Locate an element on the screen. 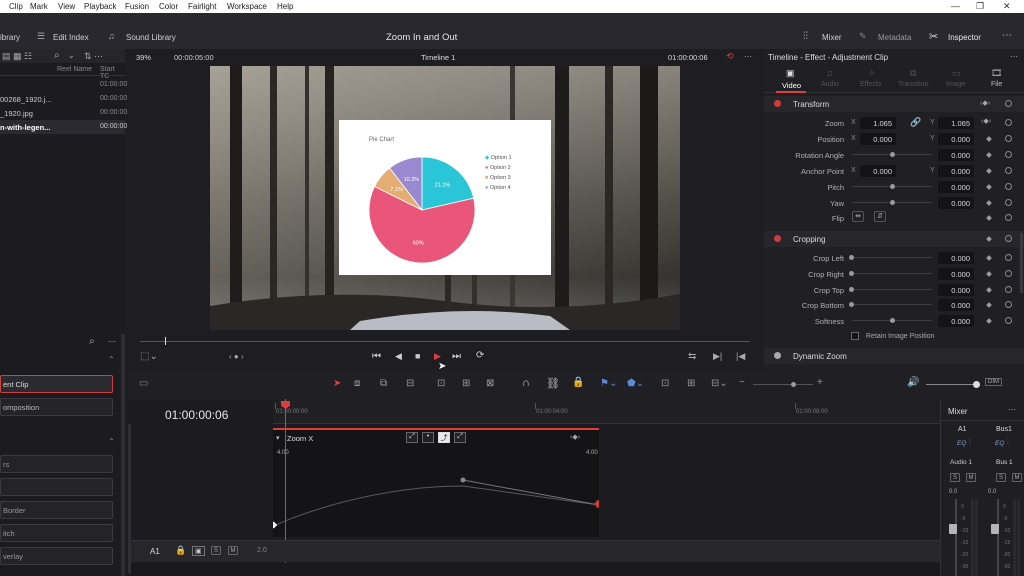  tab-effects: Effects is located at coordinates (870, 84).